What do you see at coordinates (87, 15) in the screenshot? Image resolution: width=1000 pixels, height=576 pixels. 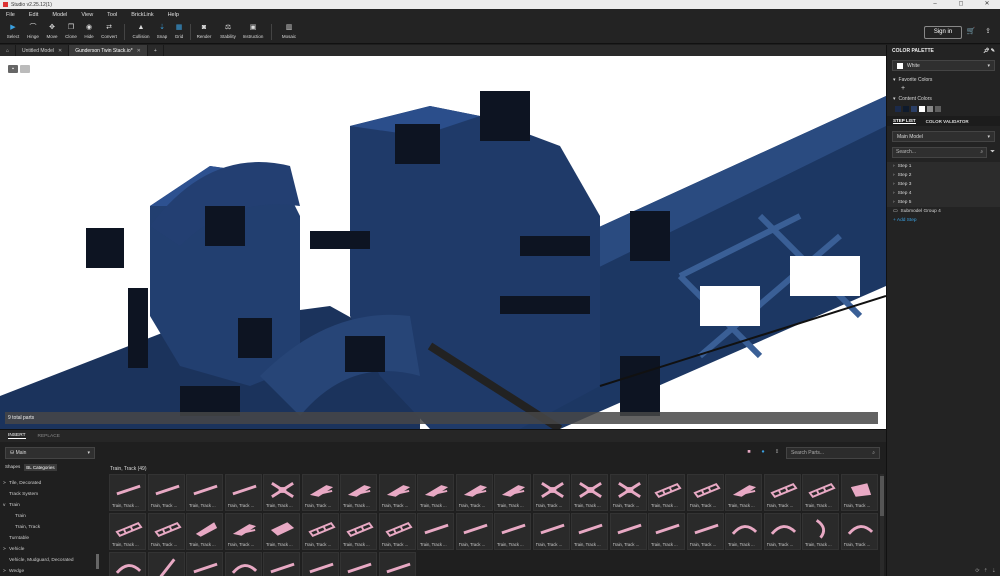 I see `menu-view: View` at bounding box center [87, 15].